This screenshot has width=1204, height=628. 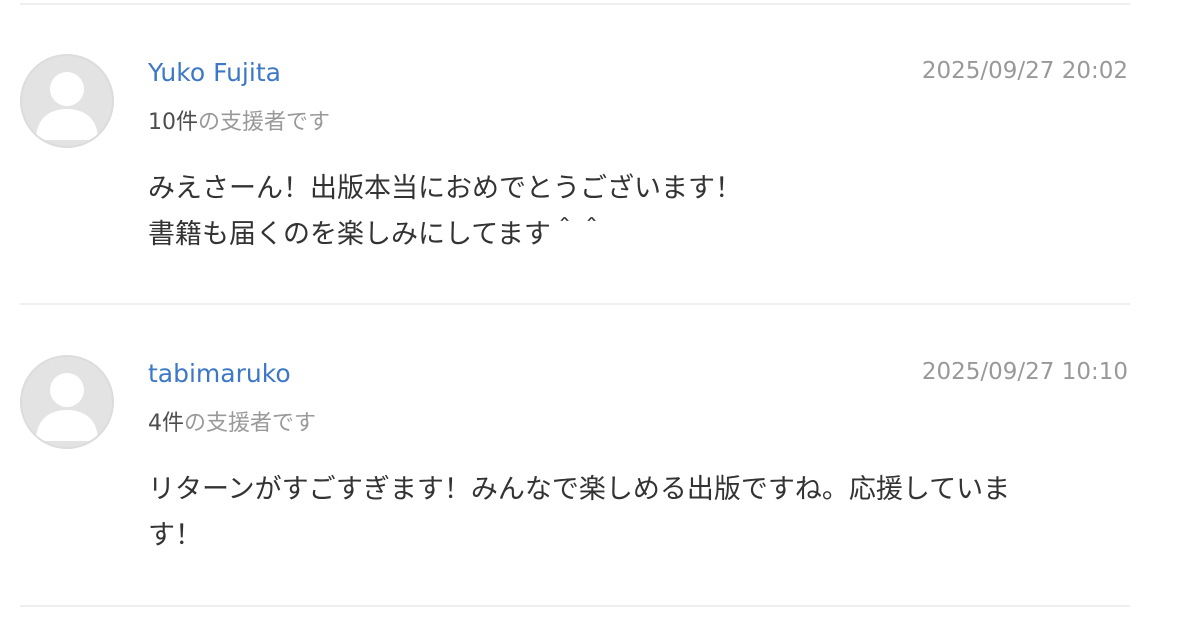 What do you see at coordinates (166, 423) in the screenshot?
I see `backer-count: 4件` at bounding box center [166, 423].